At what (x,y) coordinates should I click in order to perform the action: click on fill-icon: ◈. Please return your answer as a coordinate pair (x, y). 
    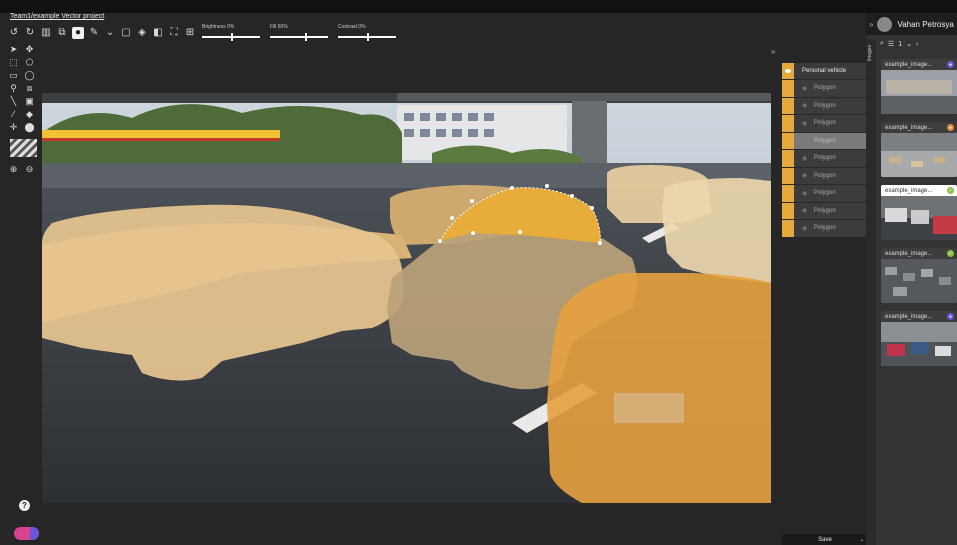
    Looking at the image, I should click on (142, 33).